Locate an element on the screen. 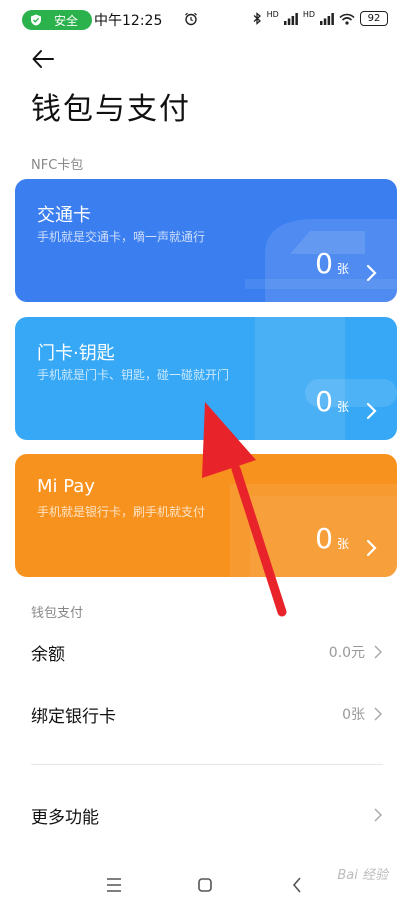 The image size is (410, 910). back-arrow-icon is located at coordinates (43, 59).